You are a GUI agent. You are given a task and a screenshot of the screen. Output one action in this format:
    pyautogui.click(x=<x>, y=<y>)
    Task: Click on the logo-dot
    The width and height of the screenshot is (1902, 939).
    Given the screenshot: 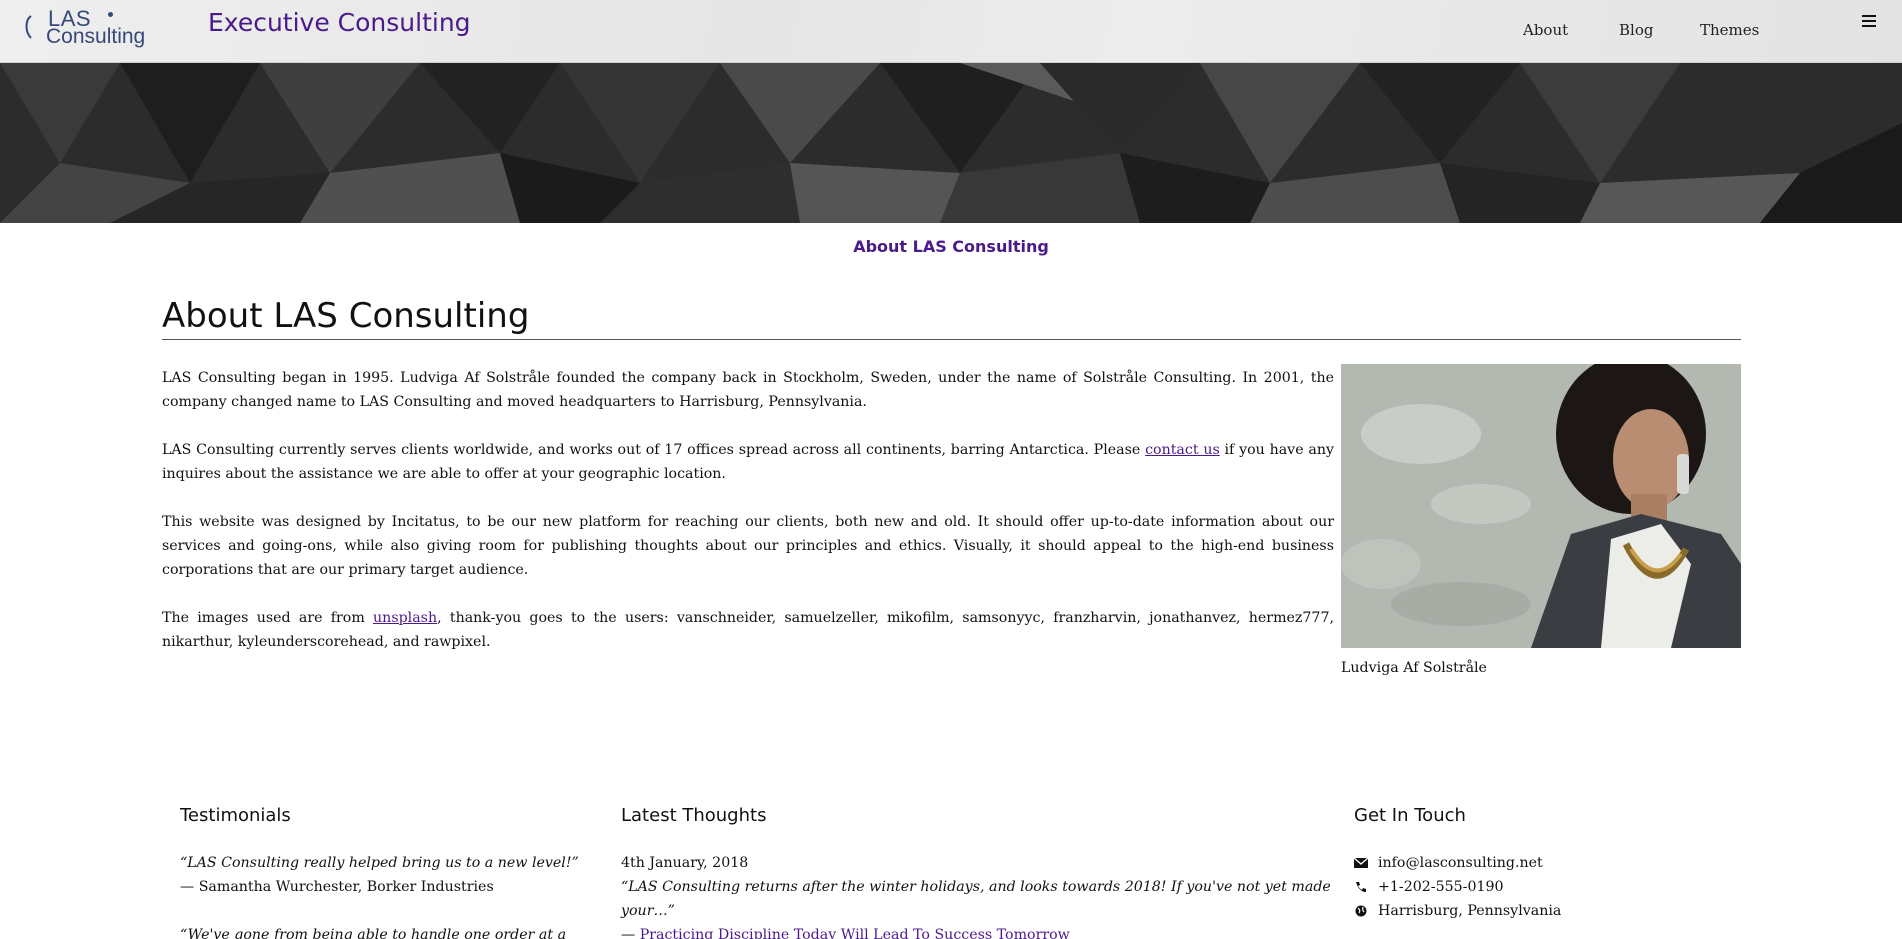 What is the action you would take?
    pyautogui.click(x=110, y=14)
    